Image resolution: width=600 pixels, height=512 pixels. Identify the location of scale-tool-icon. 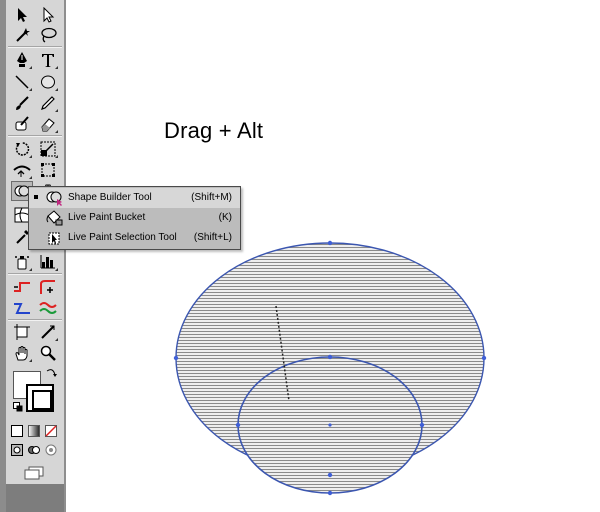
(48, 148).